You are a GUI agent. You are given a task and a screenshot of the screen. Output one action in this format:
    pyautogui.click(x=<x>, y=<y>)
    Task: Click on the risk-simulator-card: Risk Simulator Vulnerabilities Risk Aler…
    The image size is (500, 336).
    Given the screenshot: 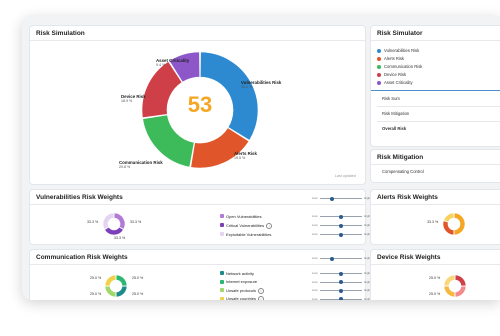 What is the action you would take?
    pyautogui.click(x=435, y=86)
    